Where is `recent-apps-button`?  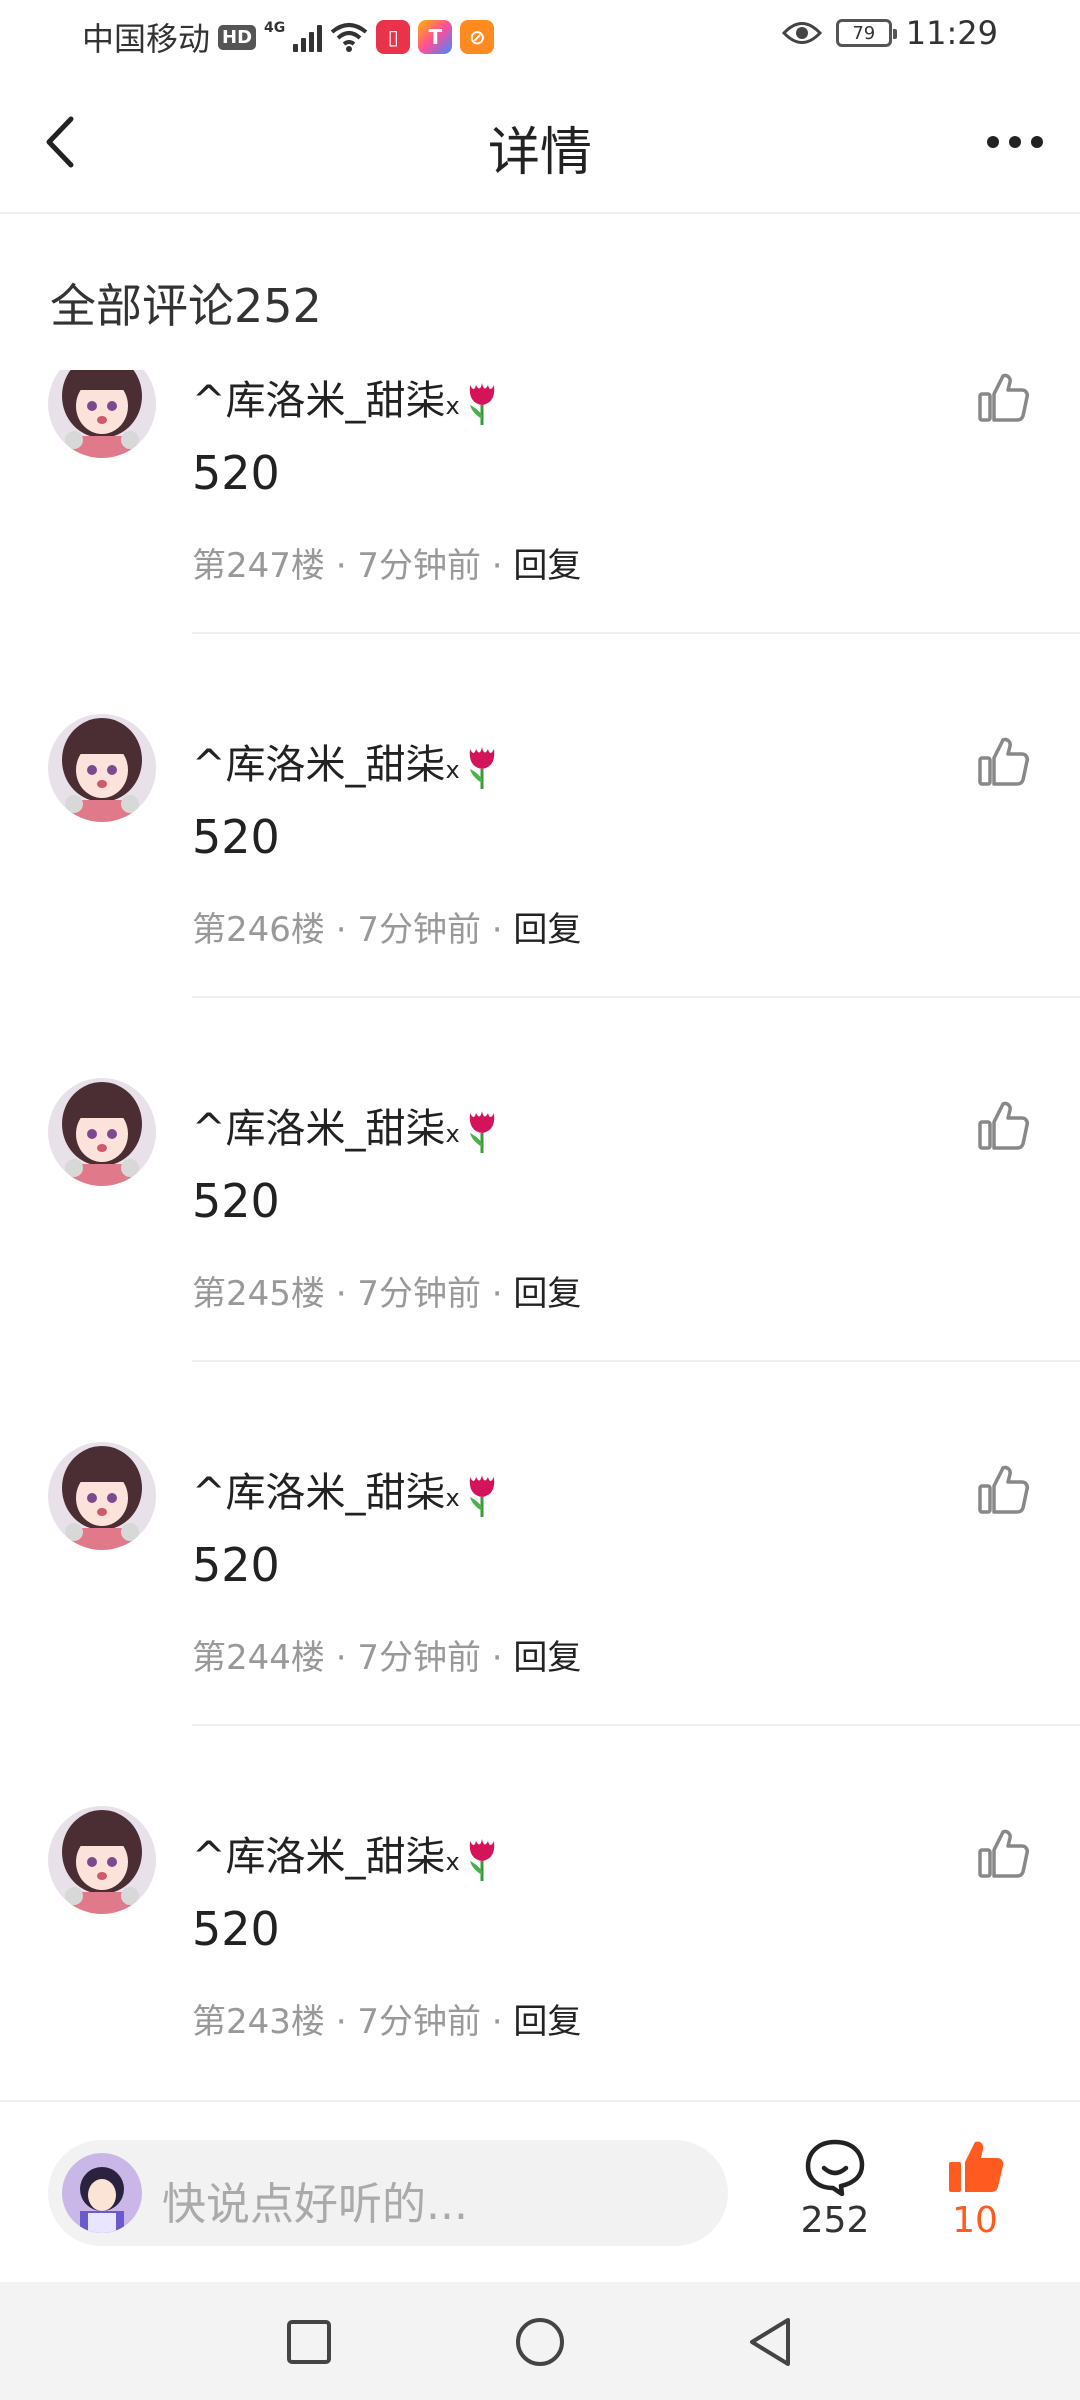 recent-apps-button is located at coordinates (309, 2342).